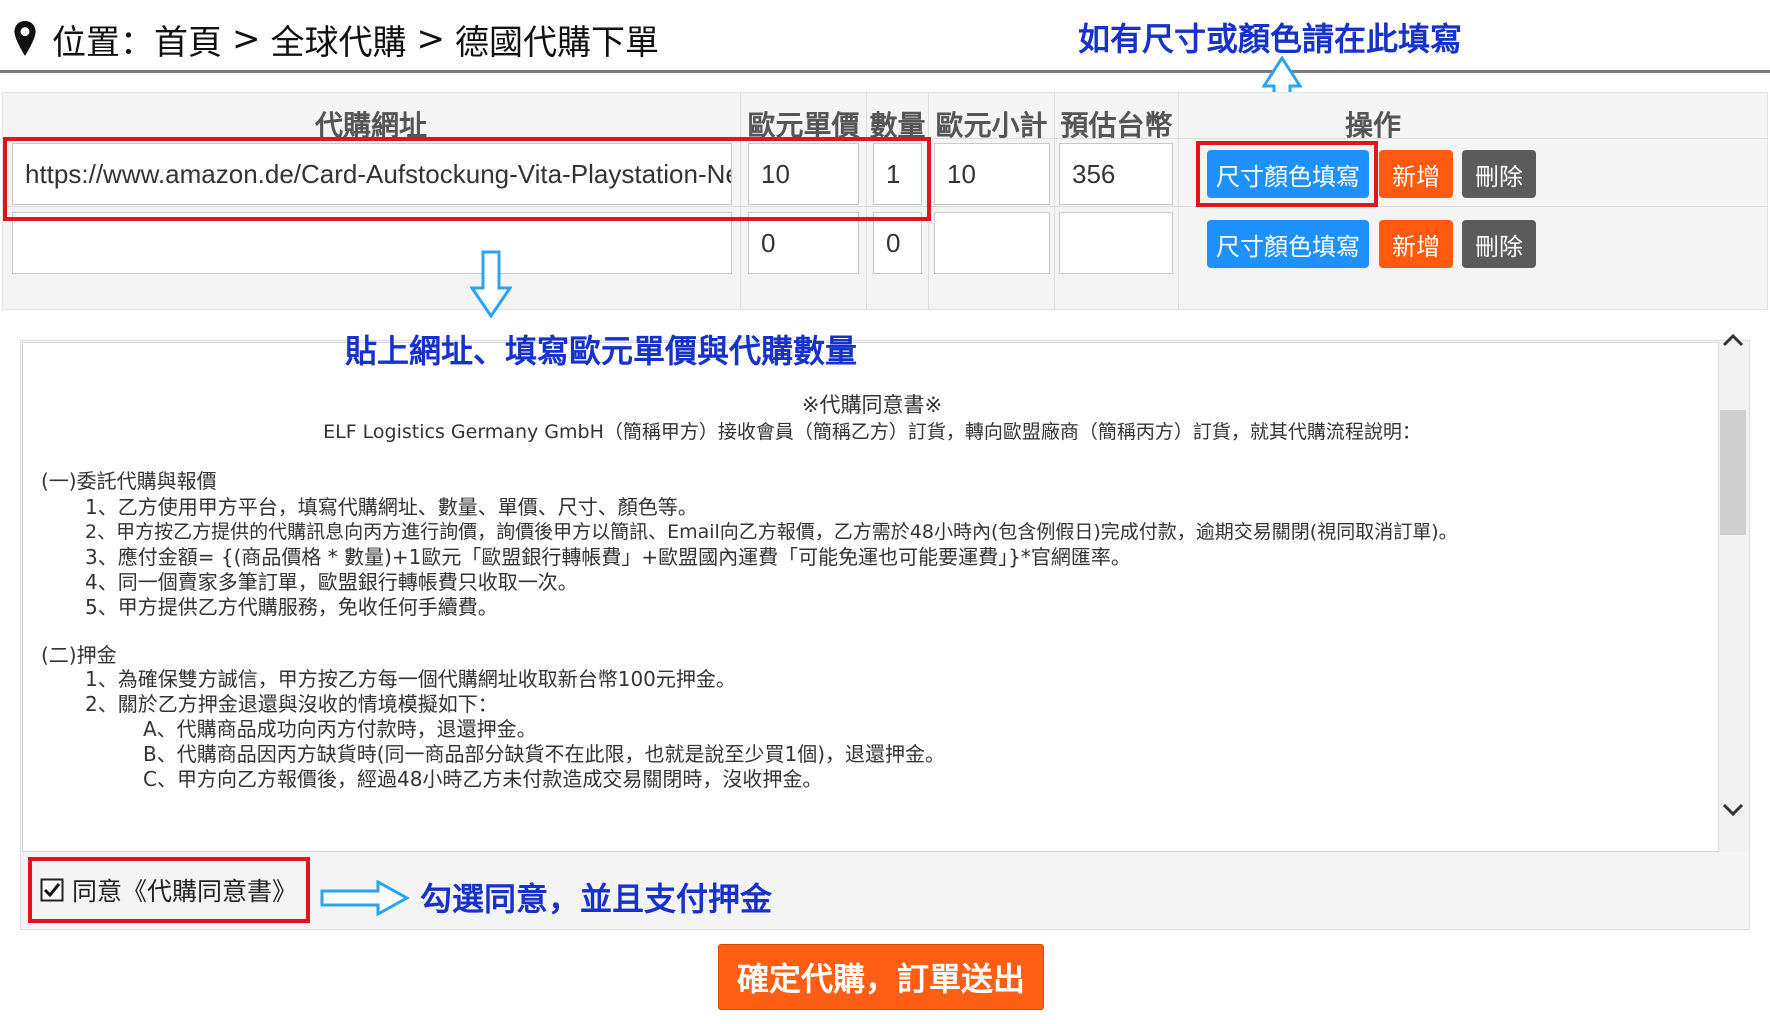 This screenshot has width=1770, height=1024. I want to click on arrow-right-icon, so click(365, 898).